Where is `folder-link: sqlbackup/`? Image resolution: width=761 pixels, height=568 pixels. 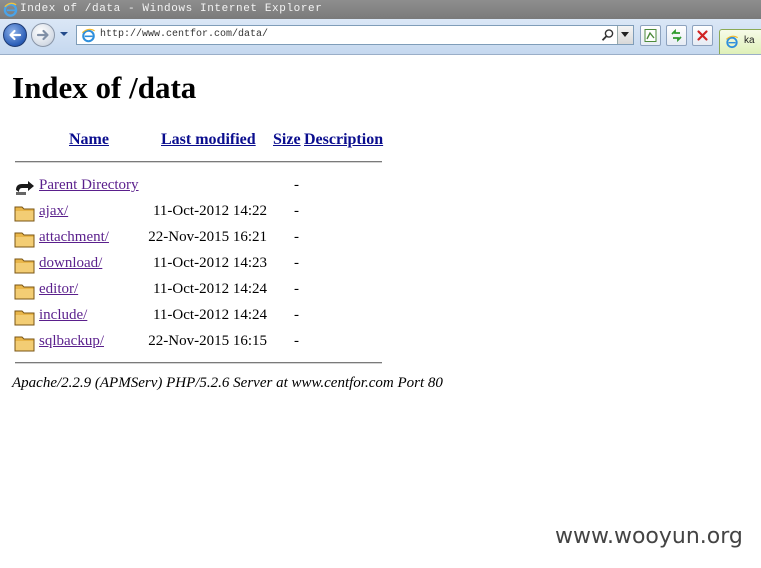 folder-link: sqlbackup/ is located at coordinates (71, 341).